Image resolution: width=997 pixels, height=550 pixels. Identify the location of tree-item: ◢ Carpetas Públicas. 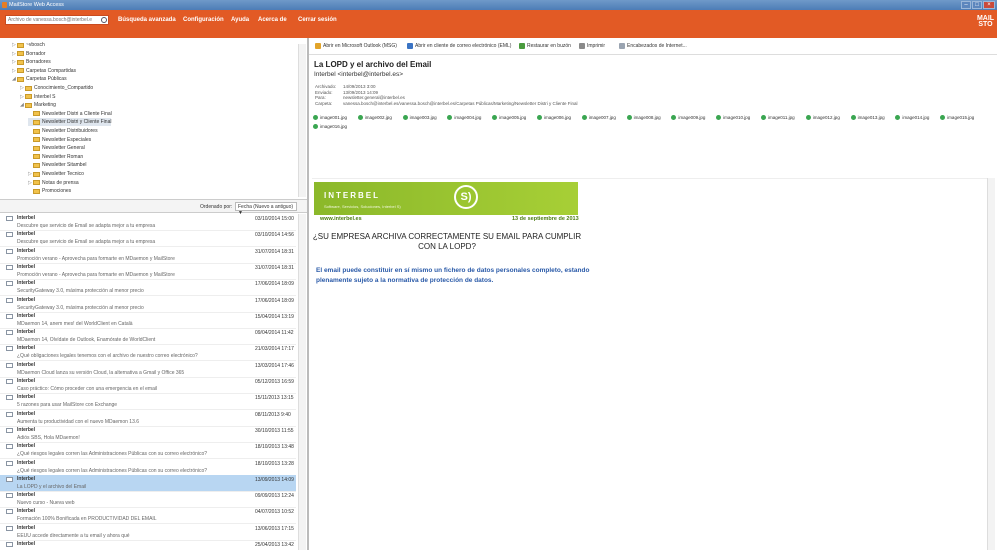
(39, 79).